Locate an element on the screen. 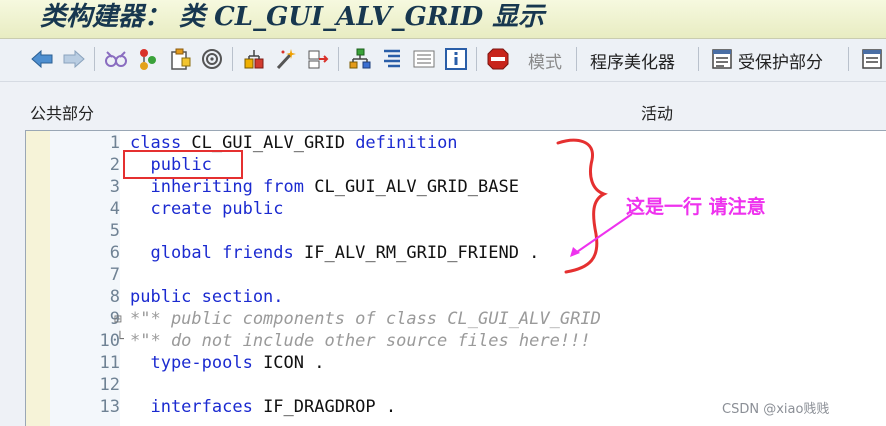 Image resolution: width=886 pixels, height=426 pixels. object-tree-icon is located at coordinates (148, 59).